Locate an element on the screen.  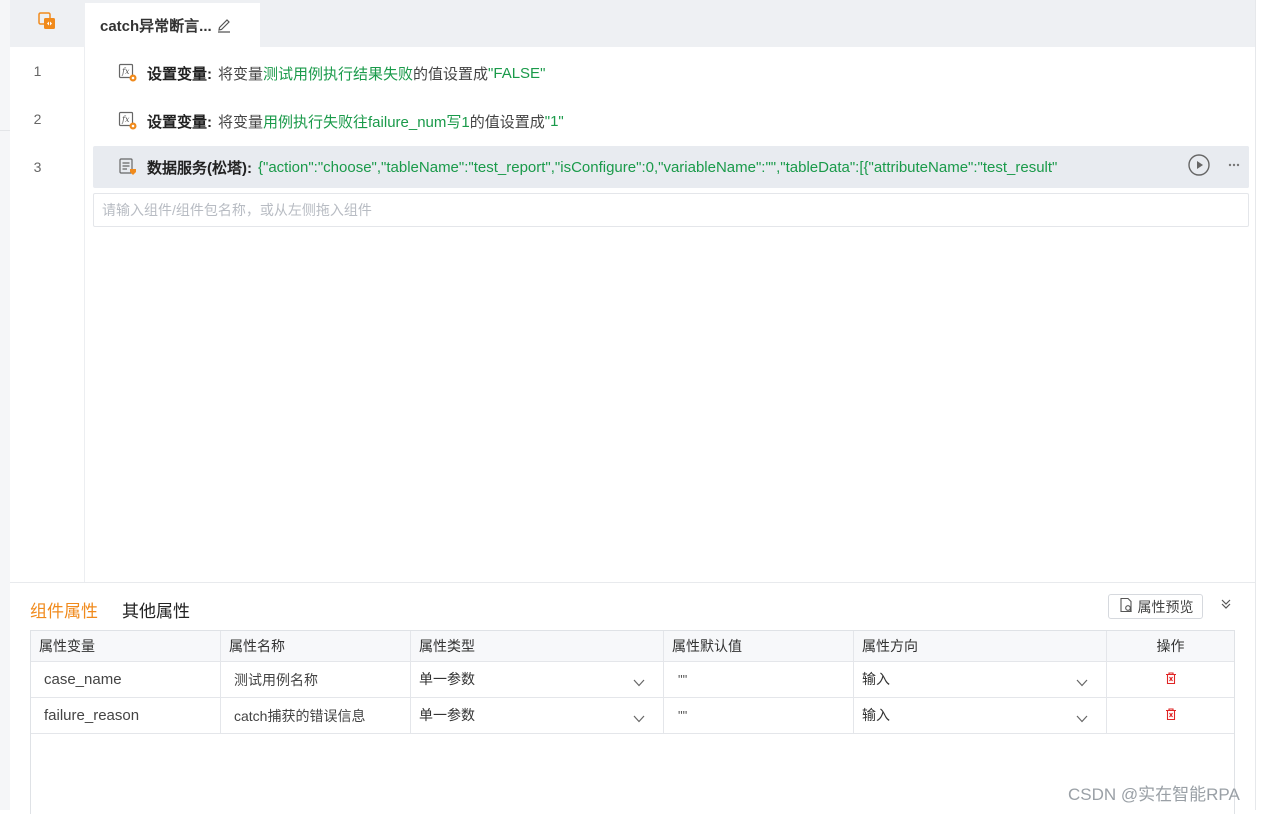
column-header: 操作 is located at coordinates (1170, 646).